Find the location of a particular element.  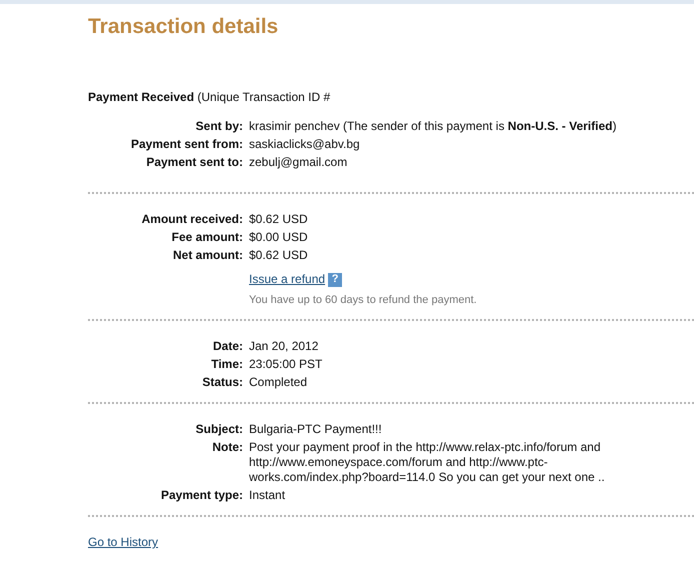

field-value: Bulgaria-PTC Payment!!! is located at coordinates (316, 429).